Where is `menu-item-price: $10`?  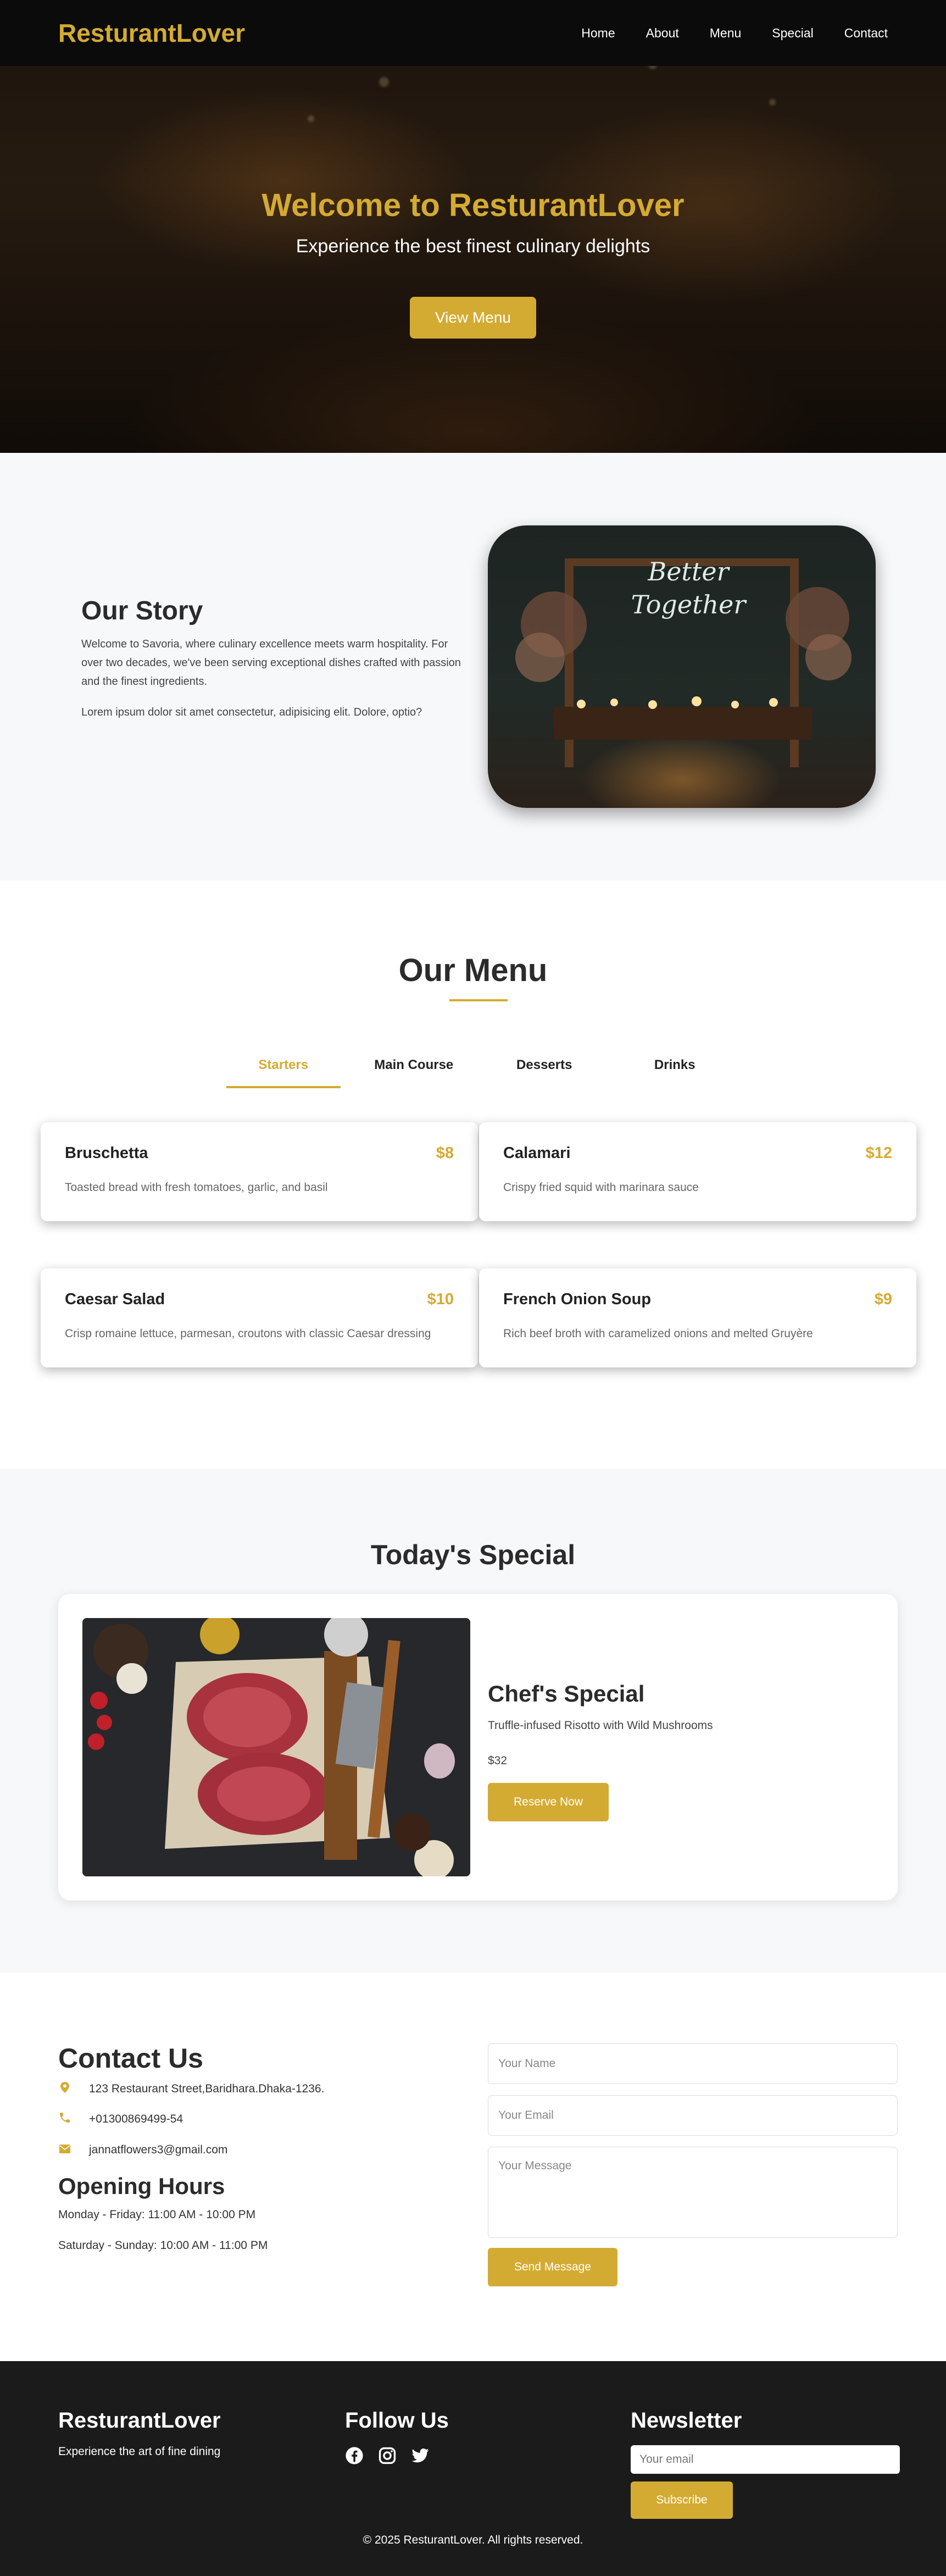
menu-item-price: $10 is located at coordinates (441, 1299).